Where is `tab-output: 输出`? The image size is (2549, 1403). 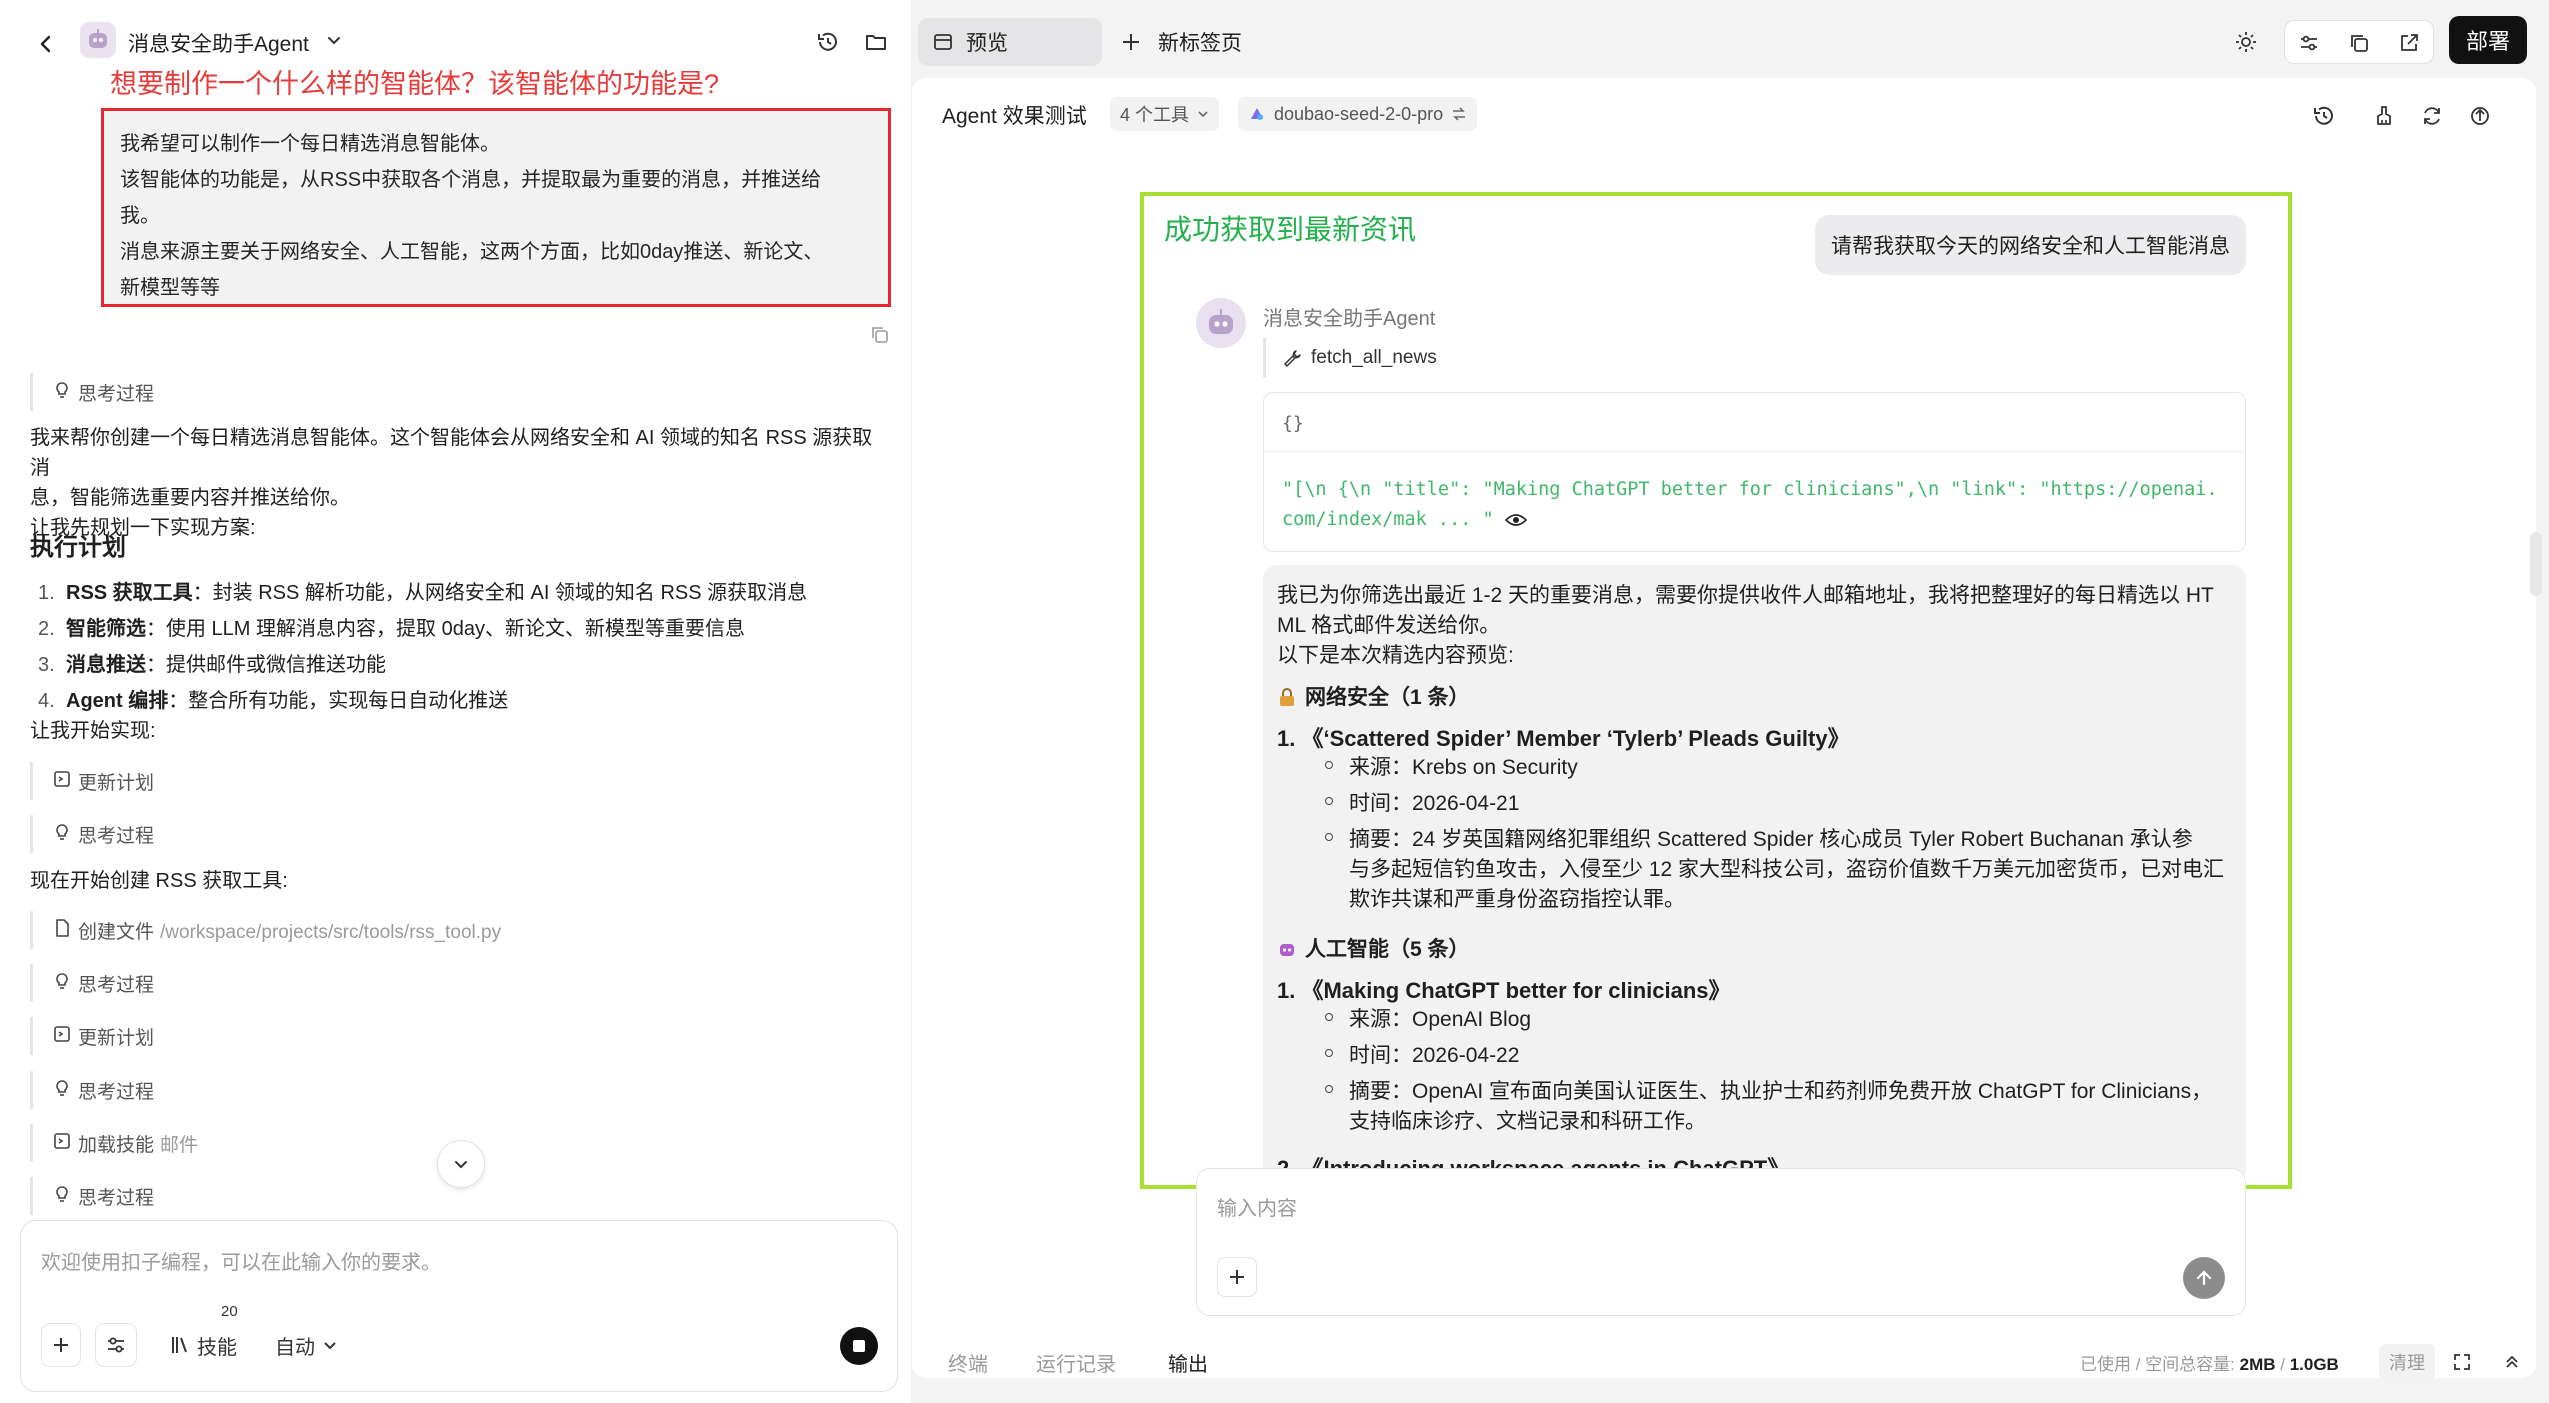 tab-output: 输出 is located at coordinates (1188, 1362).